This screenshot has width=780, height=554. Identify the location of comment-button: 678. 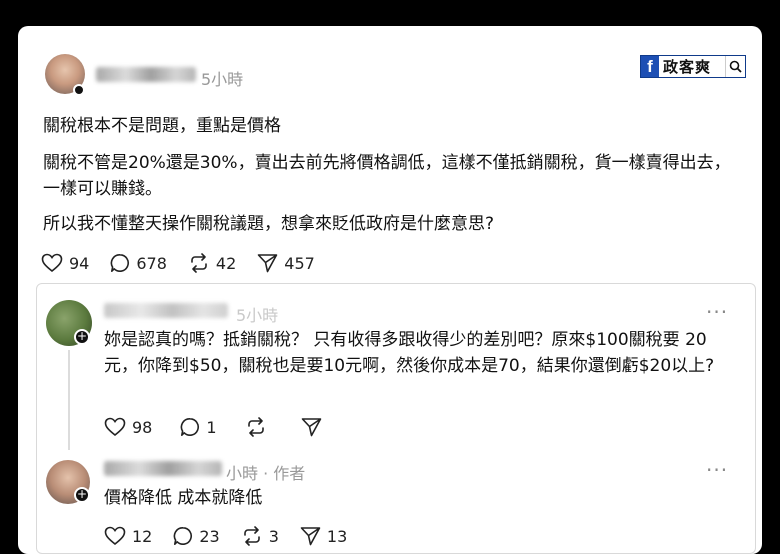
(138, 263).